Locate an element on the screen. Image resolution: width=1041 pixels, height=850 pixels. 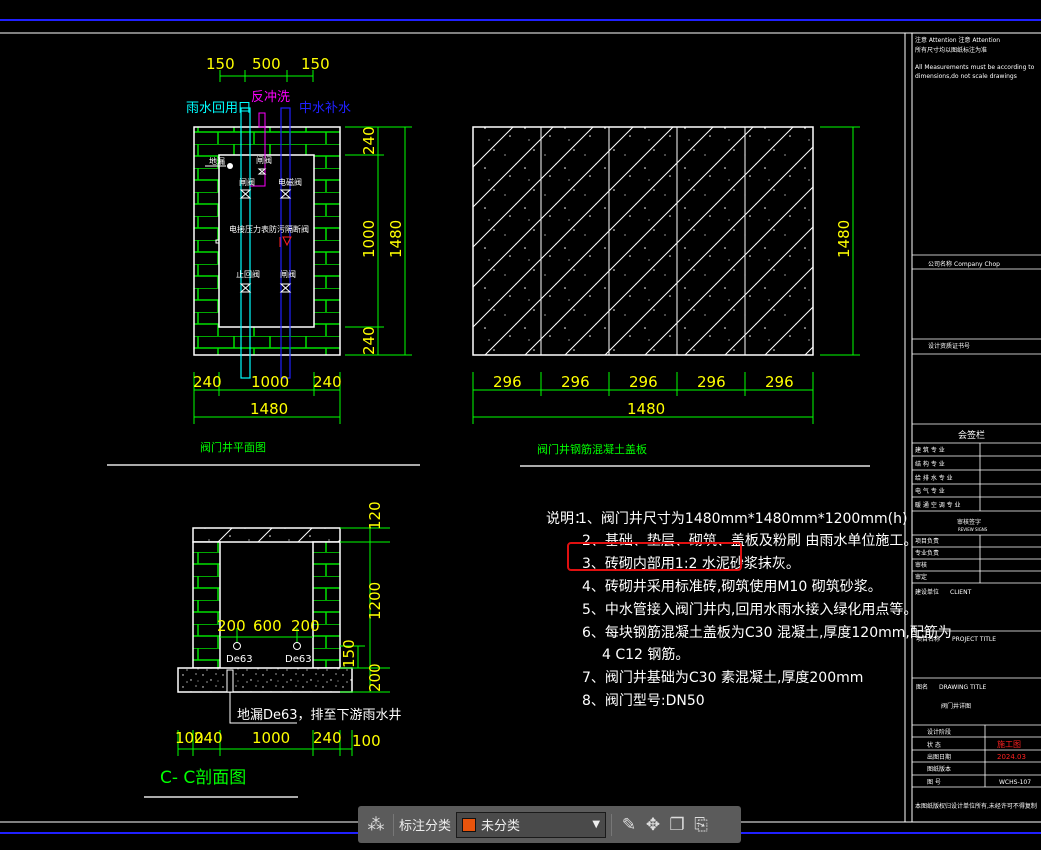
review-row-label: 审核 is located at coordinates (921, 565).